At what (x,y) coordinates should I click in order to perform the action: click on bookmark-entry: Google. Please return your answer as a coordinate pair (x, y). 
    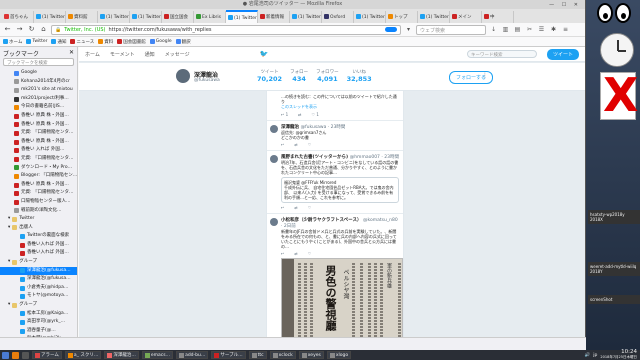
    Looking at the image, I should click on (38, 73).